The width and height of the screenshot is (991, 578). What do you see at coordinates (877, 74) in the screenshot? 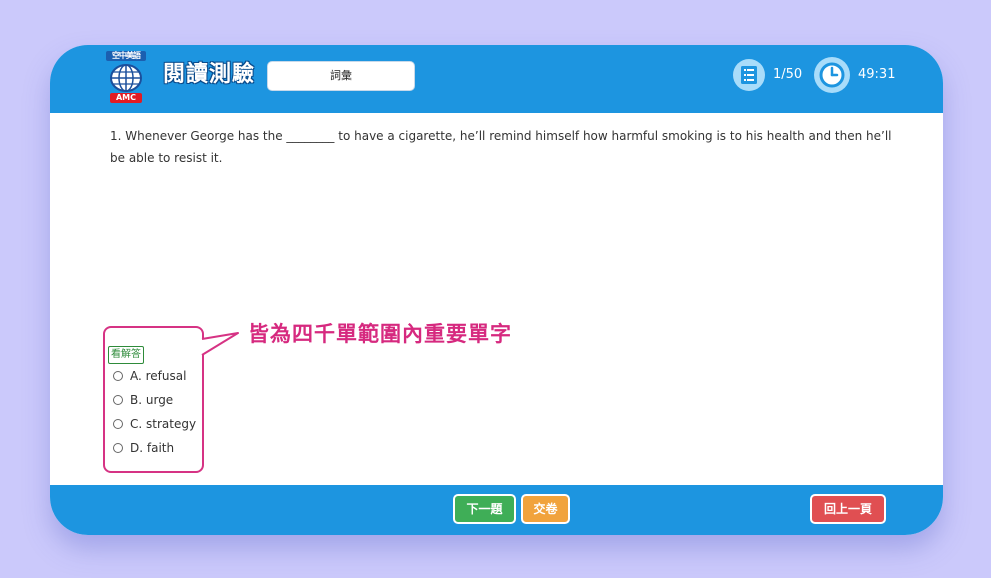
I see `timer-text: 49:31` at bounding box center [877, 74].